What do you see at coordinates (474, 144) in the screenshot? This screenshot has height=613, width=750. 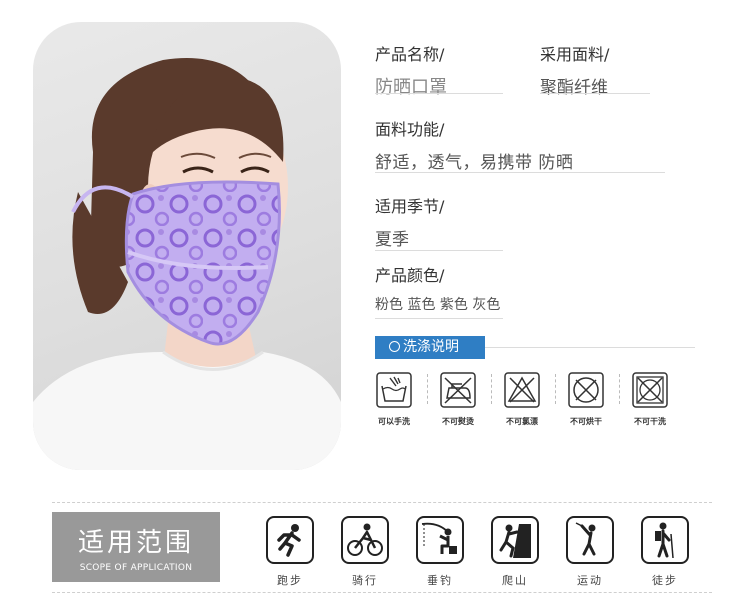 I see `spec-function: 面料功能/ 舒适，透气，易携带 防晒` at bounding box center [474, 144].